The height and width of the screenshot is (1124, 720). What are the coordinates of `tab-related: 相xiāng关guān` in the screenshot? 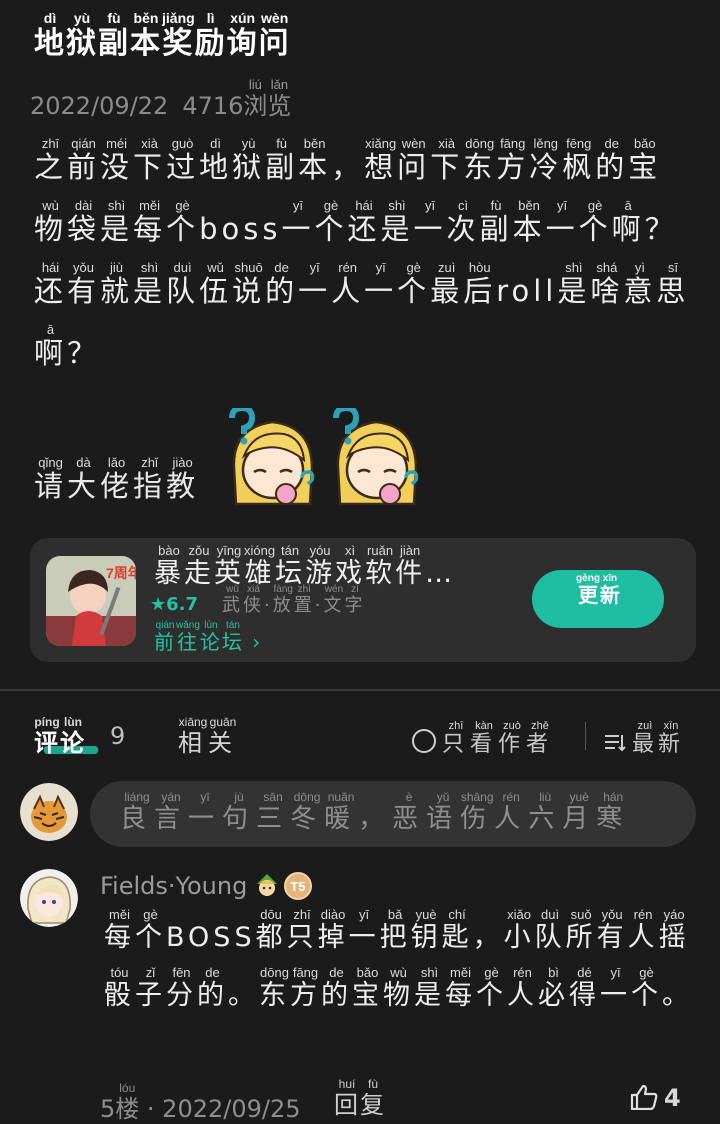 It's located at (208, 736).